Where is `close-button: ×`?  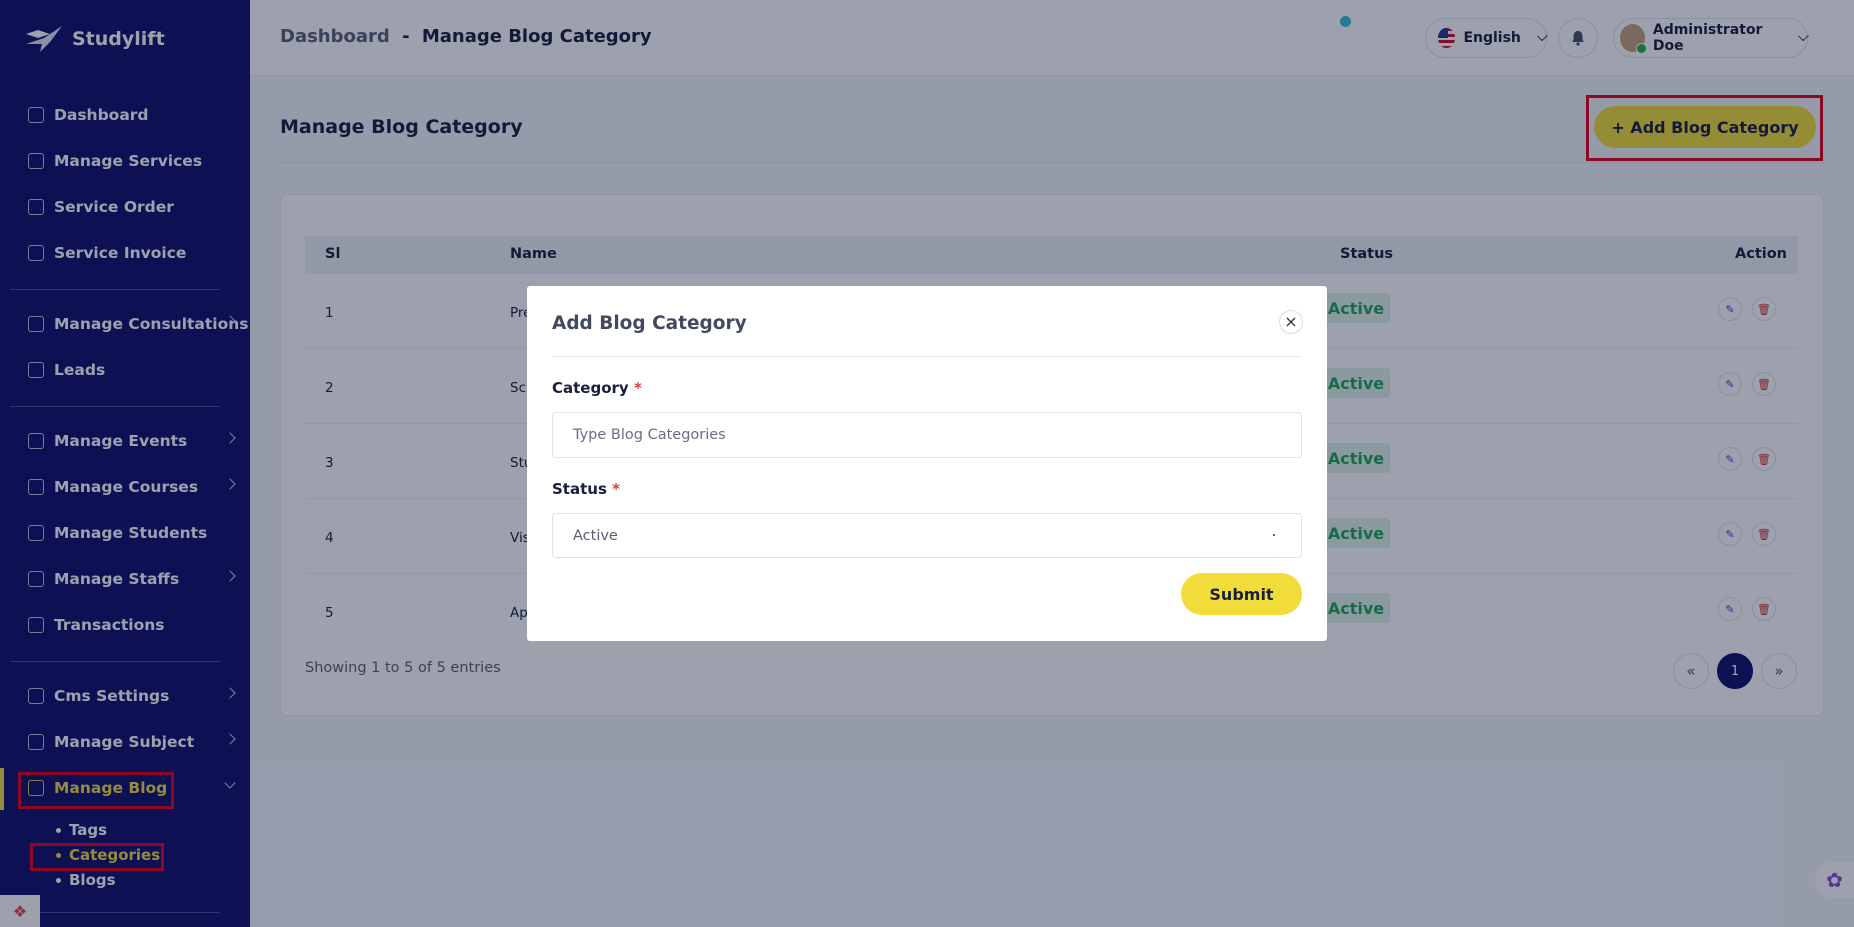
close-button: × is located at coordinates (1291, 322).